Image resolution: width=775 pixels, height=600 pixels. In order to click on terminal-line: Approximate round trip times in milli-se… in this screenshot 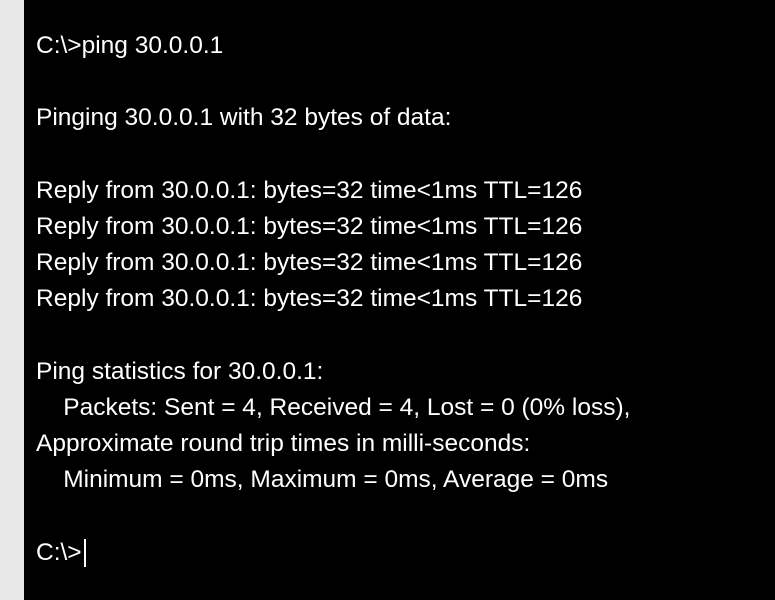, I will do `click(283, 444)`.